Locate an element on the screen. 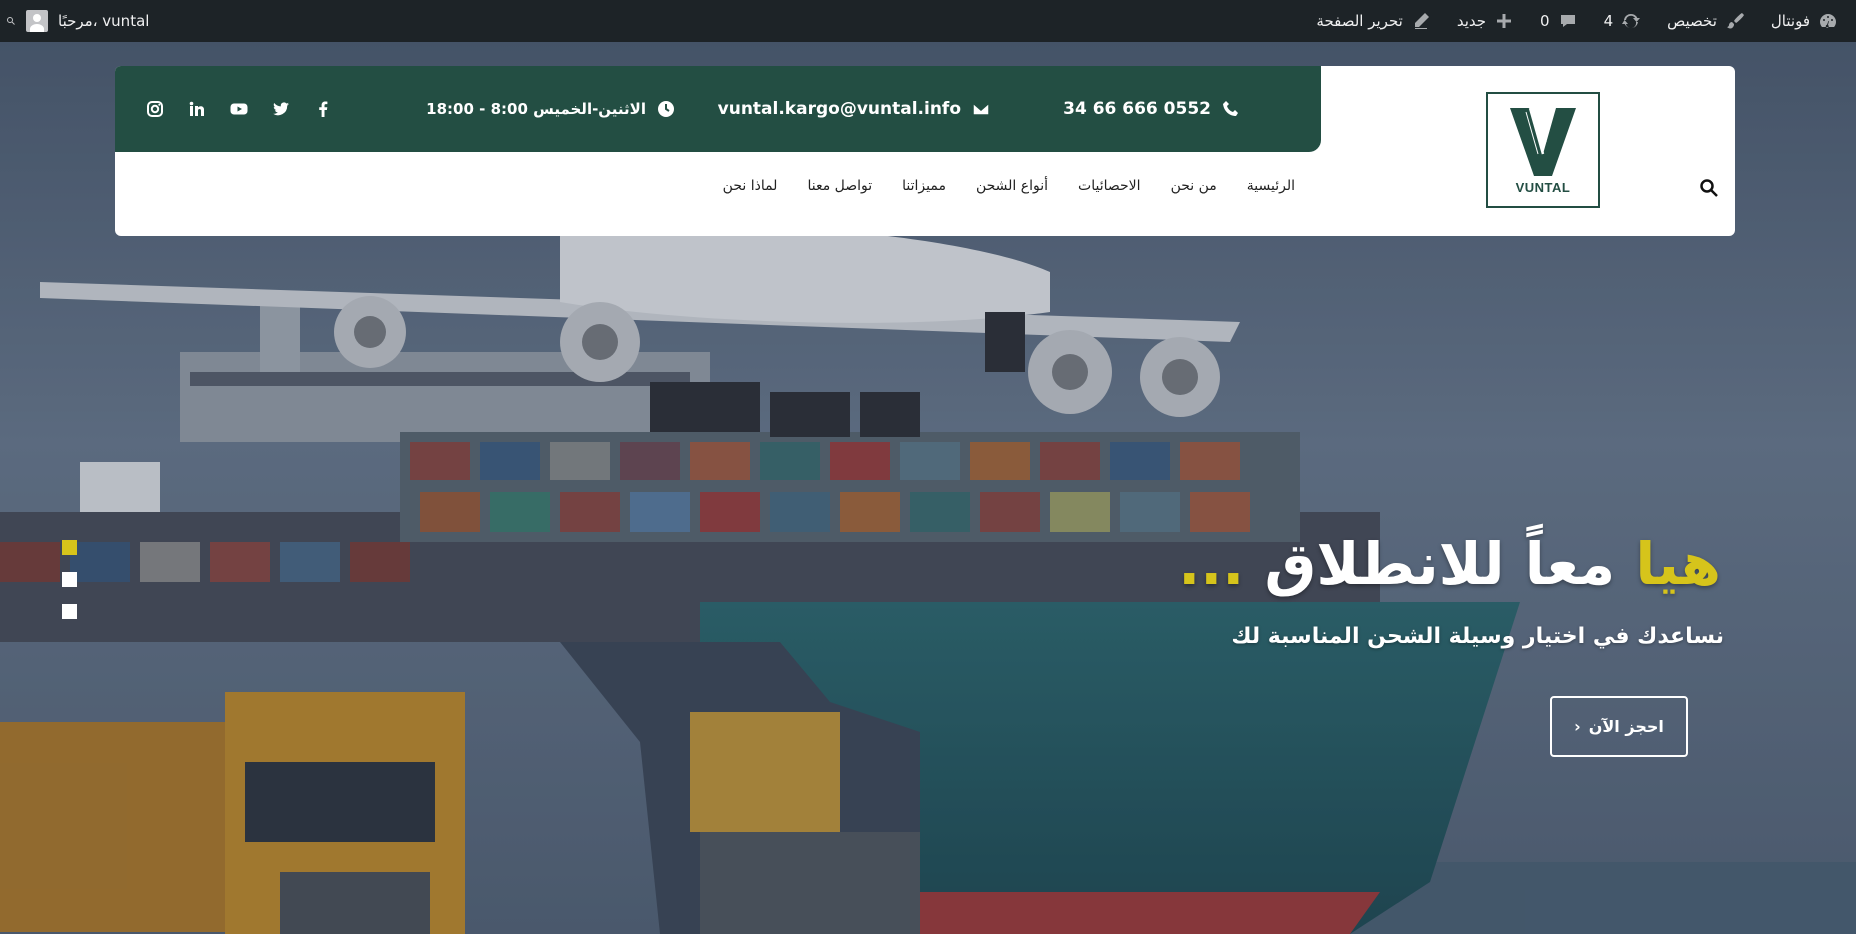 This screenshot has width=1856, height=934. nav-item-why-us: لماذا نحن is located at coordinates (750, 191).